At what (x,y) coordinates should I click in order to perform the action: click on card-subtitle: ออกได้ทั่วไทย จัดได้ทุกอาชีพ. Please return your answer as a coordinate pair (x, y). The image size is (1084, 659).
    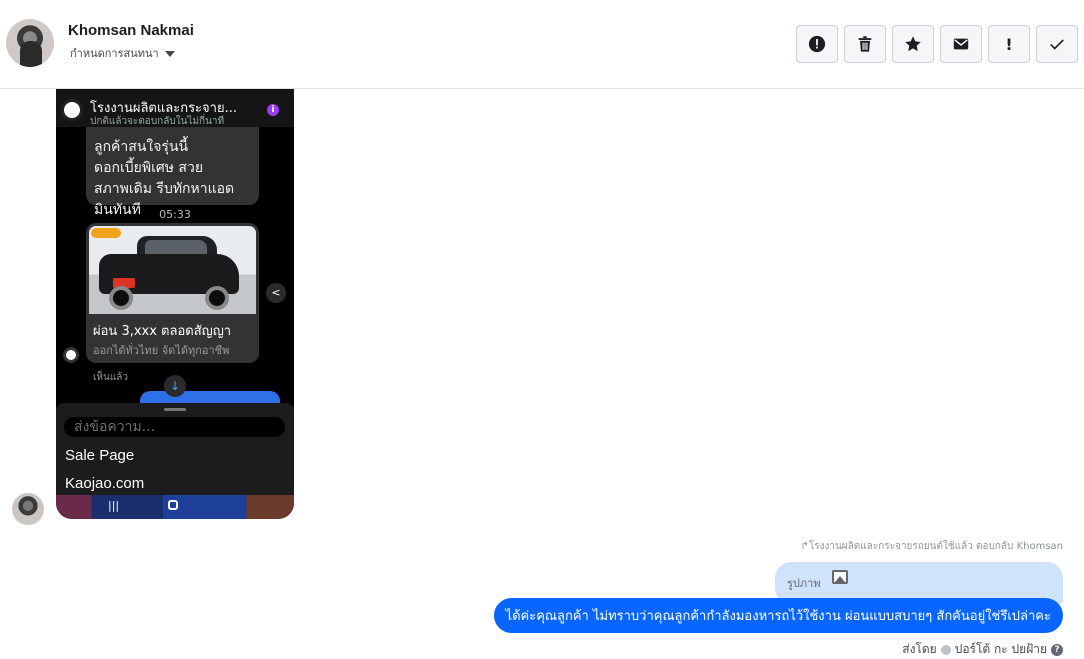
    Looking at the image, I should click on (161, 350).